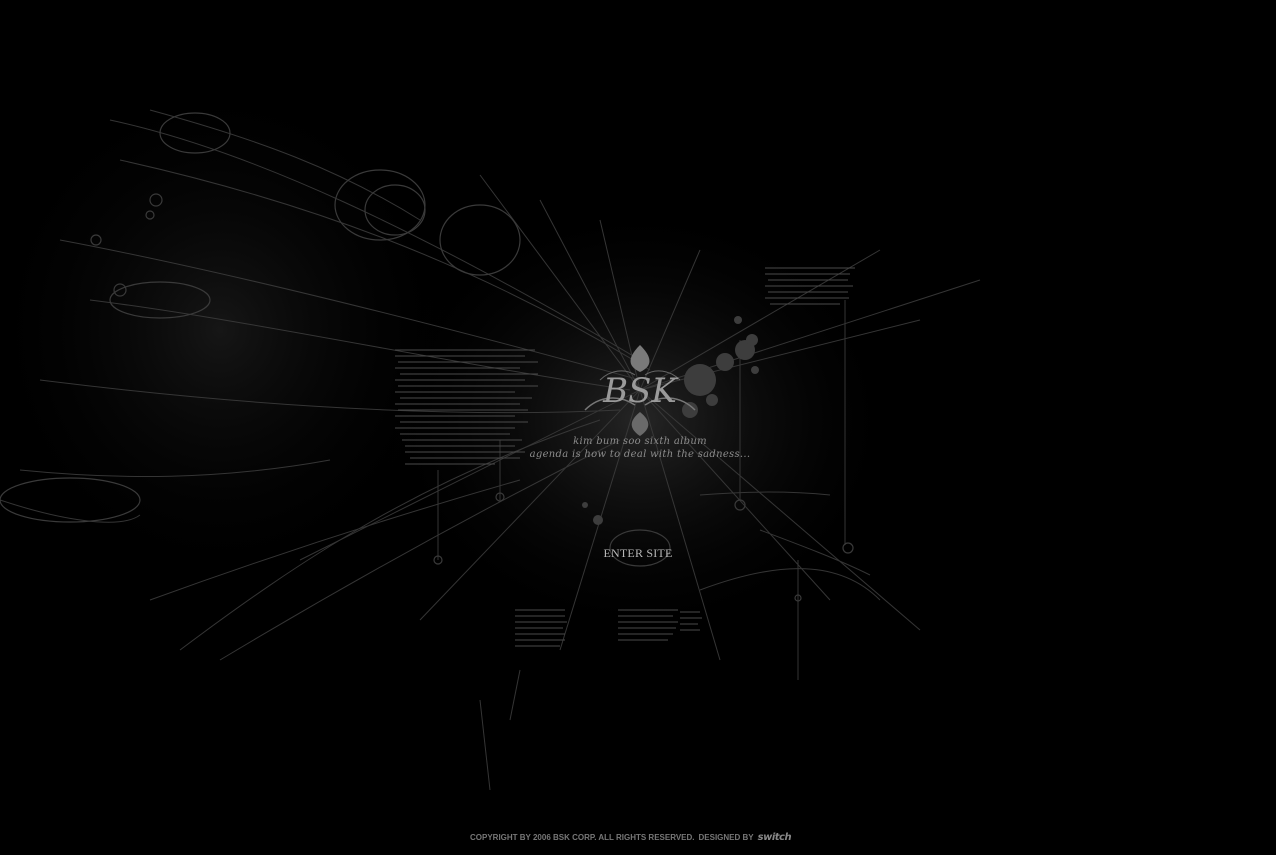 Image resolution: width=1276 pixels, height=855 pixels. Describe the element at coordinates (726, 837) in the screenshot. I see `designed-by-label: DESIGNED BY` at that location.